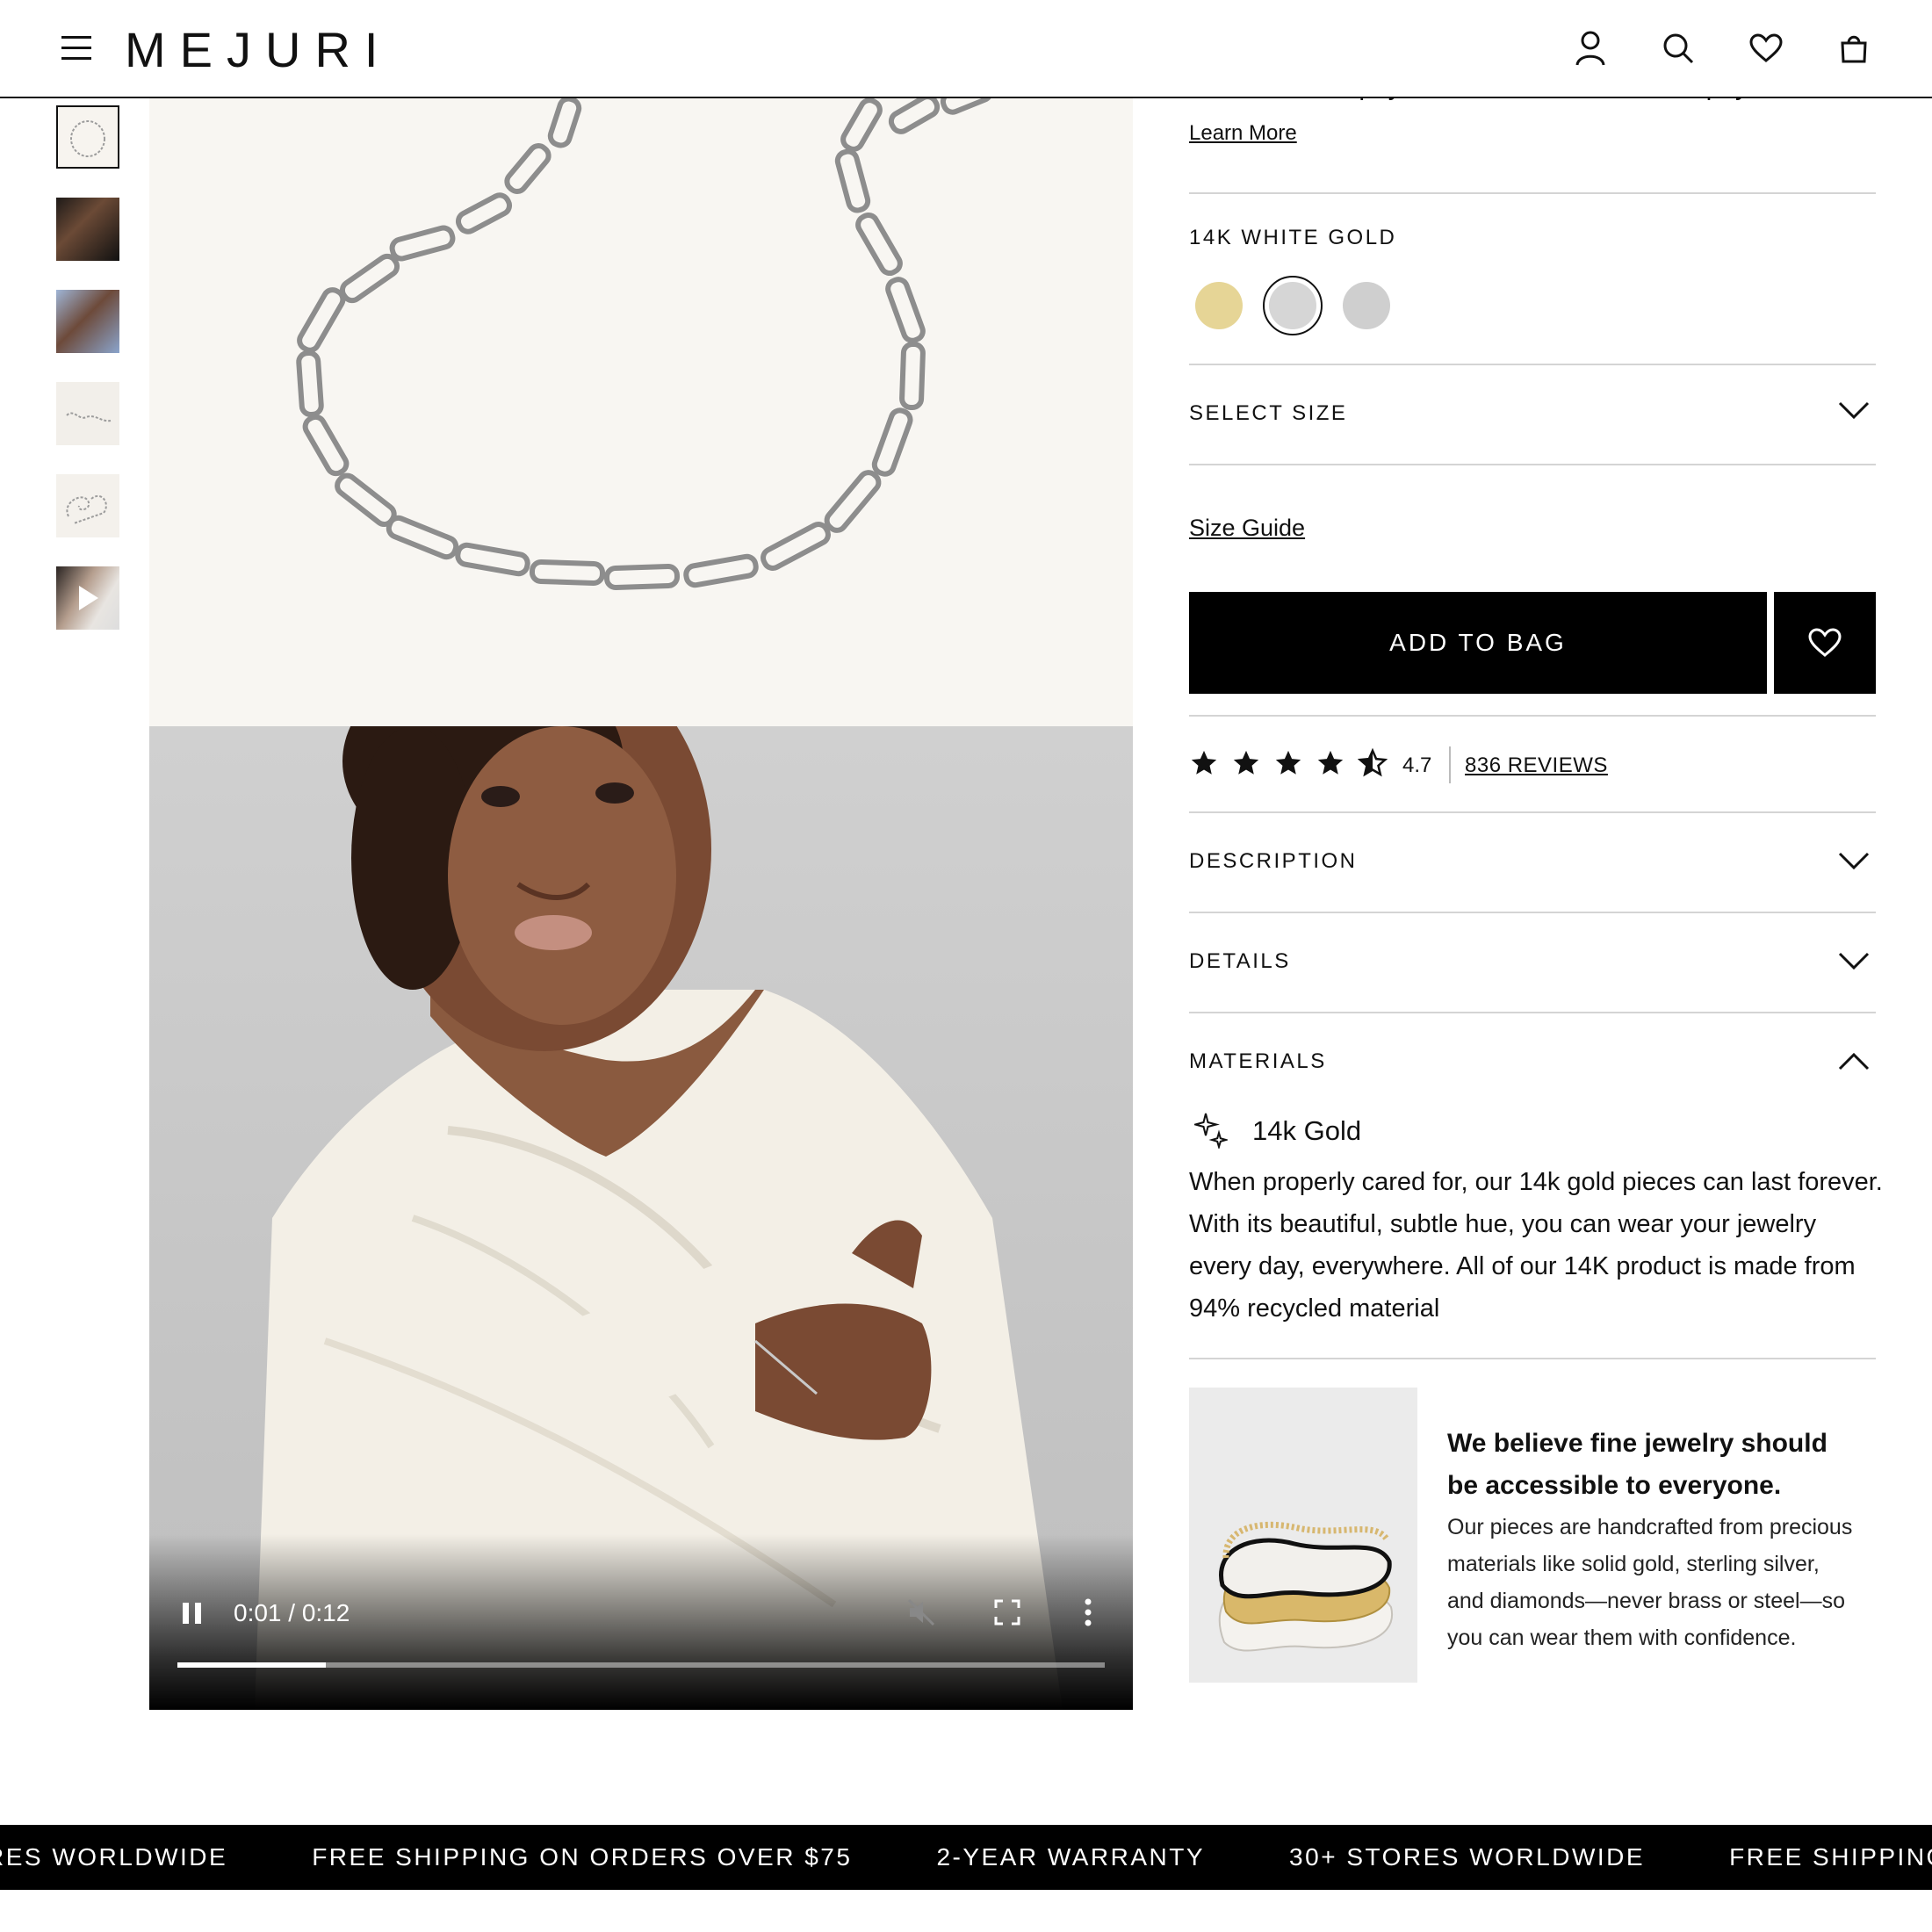  Describe the element at coordinates (114, 1857) in the screenshot. I see `marquee-item: RES WORLDWIDE` at that location.